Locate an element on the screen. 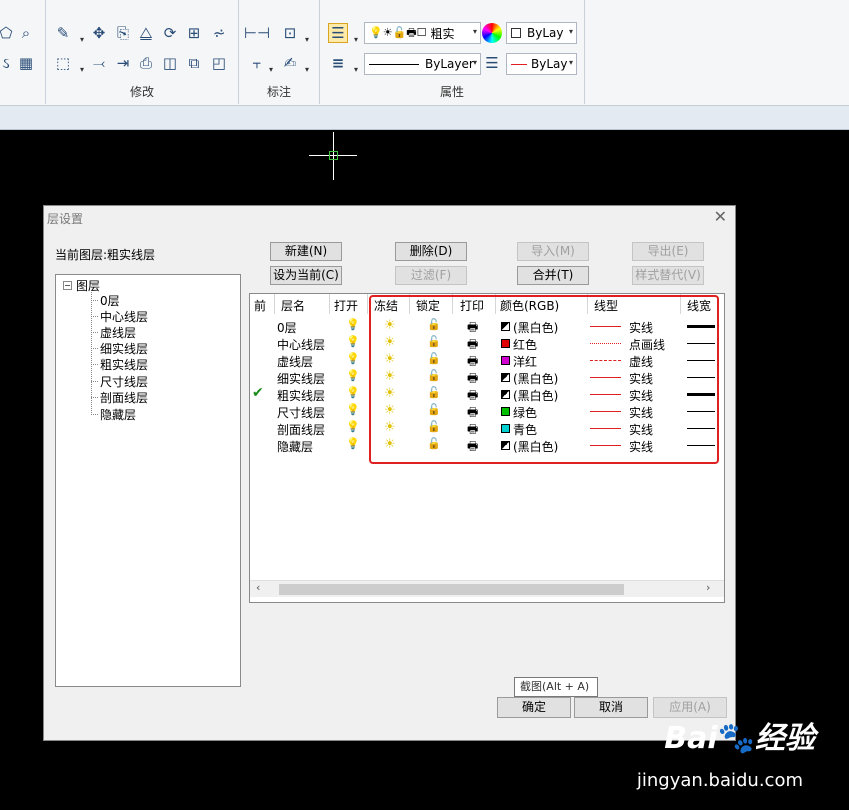 The image size is (849, 810). lineweight-sample is located at coordinates (519, 64).